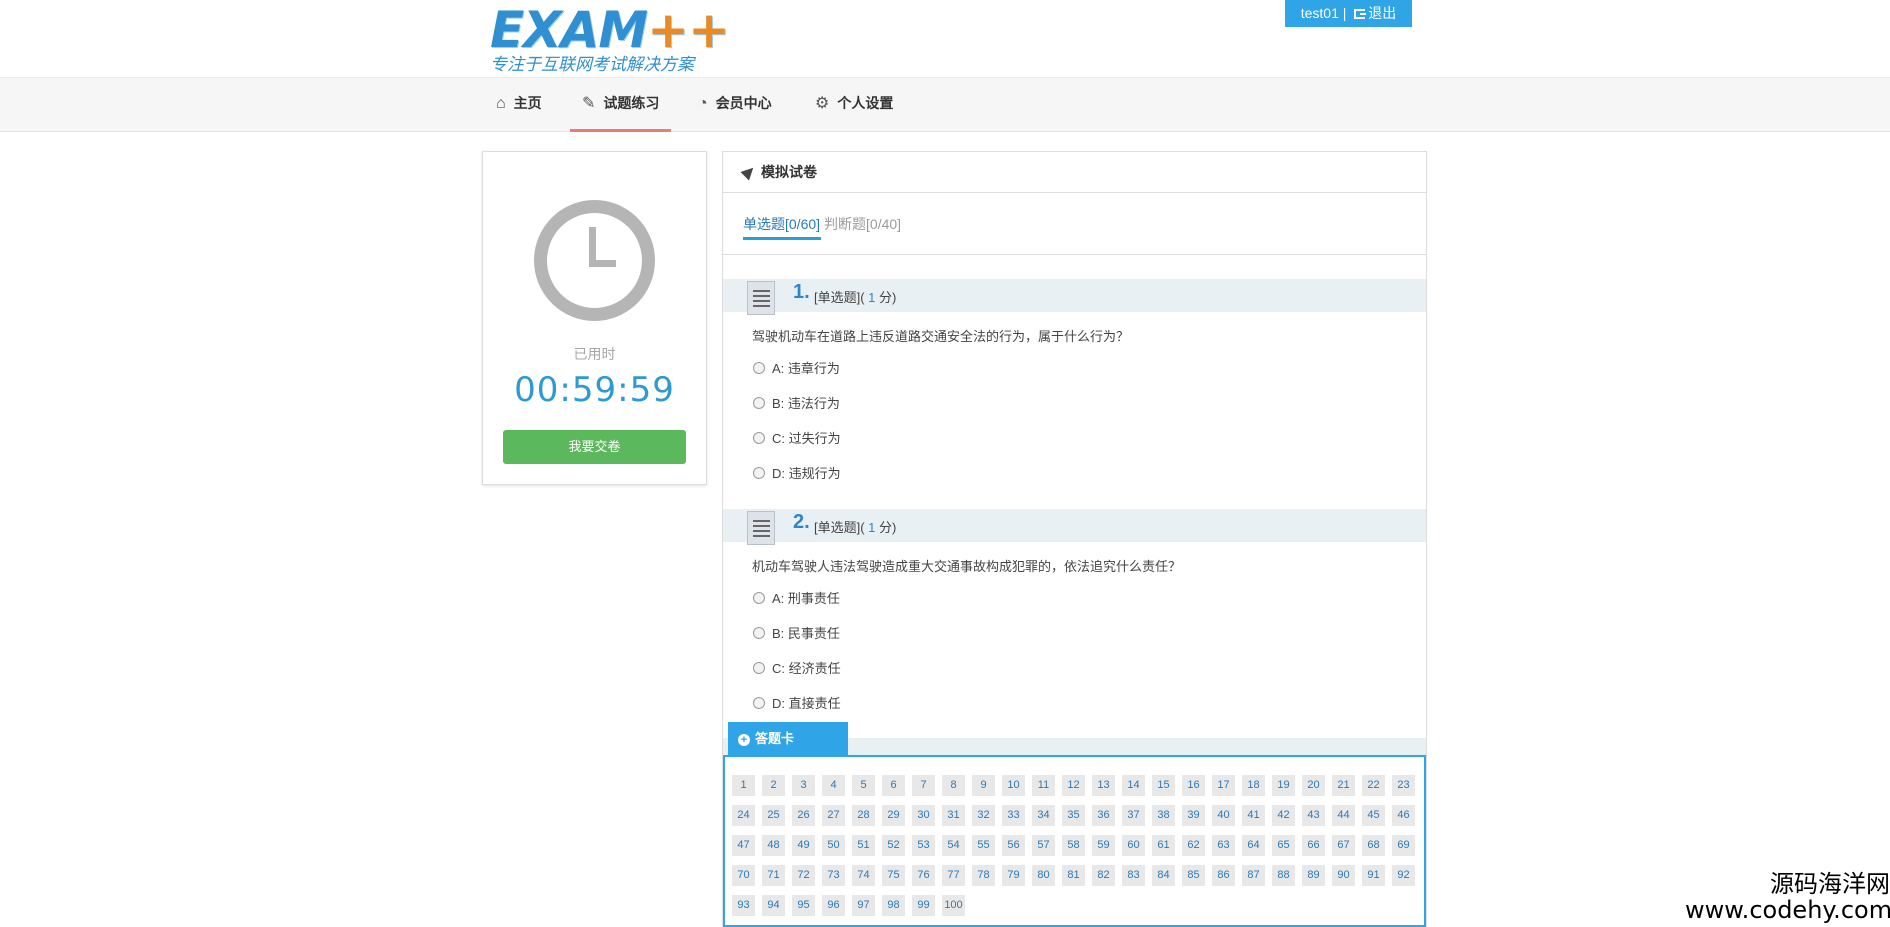  Describe the element at coordinates (1283, 875) in the screenshot. I see `answer-card-number: 88` at that location.